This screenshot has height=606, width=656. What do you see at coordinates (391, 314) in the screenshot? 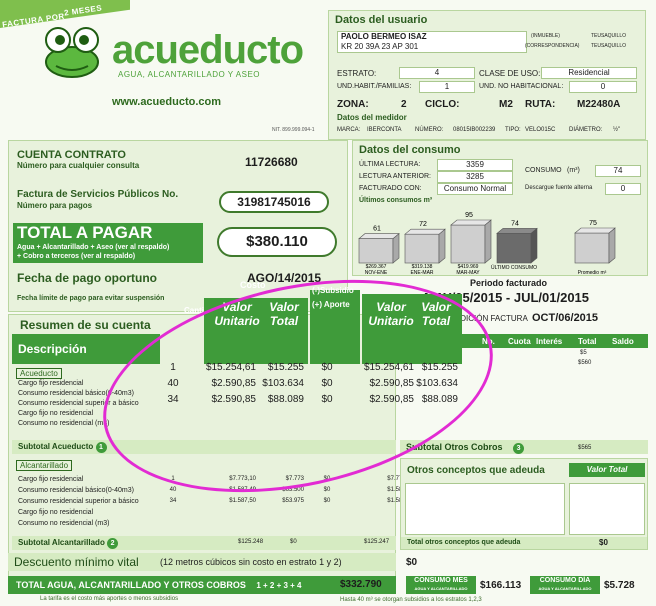
I see `valor-unitario2-header: Valor Unitario` at bounding box center [391, 314].